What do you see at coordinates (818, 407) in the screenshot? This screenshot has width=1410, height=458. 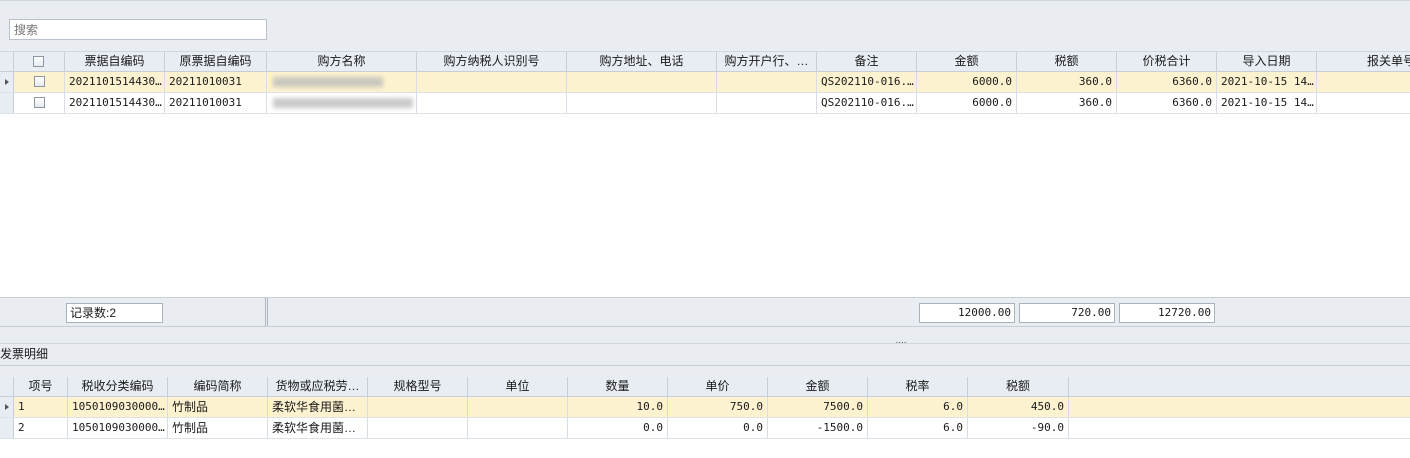 I see `cell-amount: 7500.0` at bounding box center [818, 407].